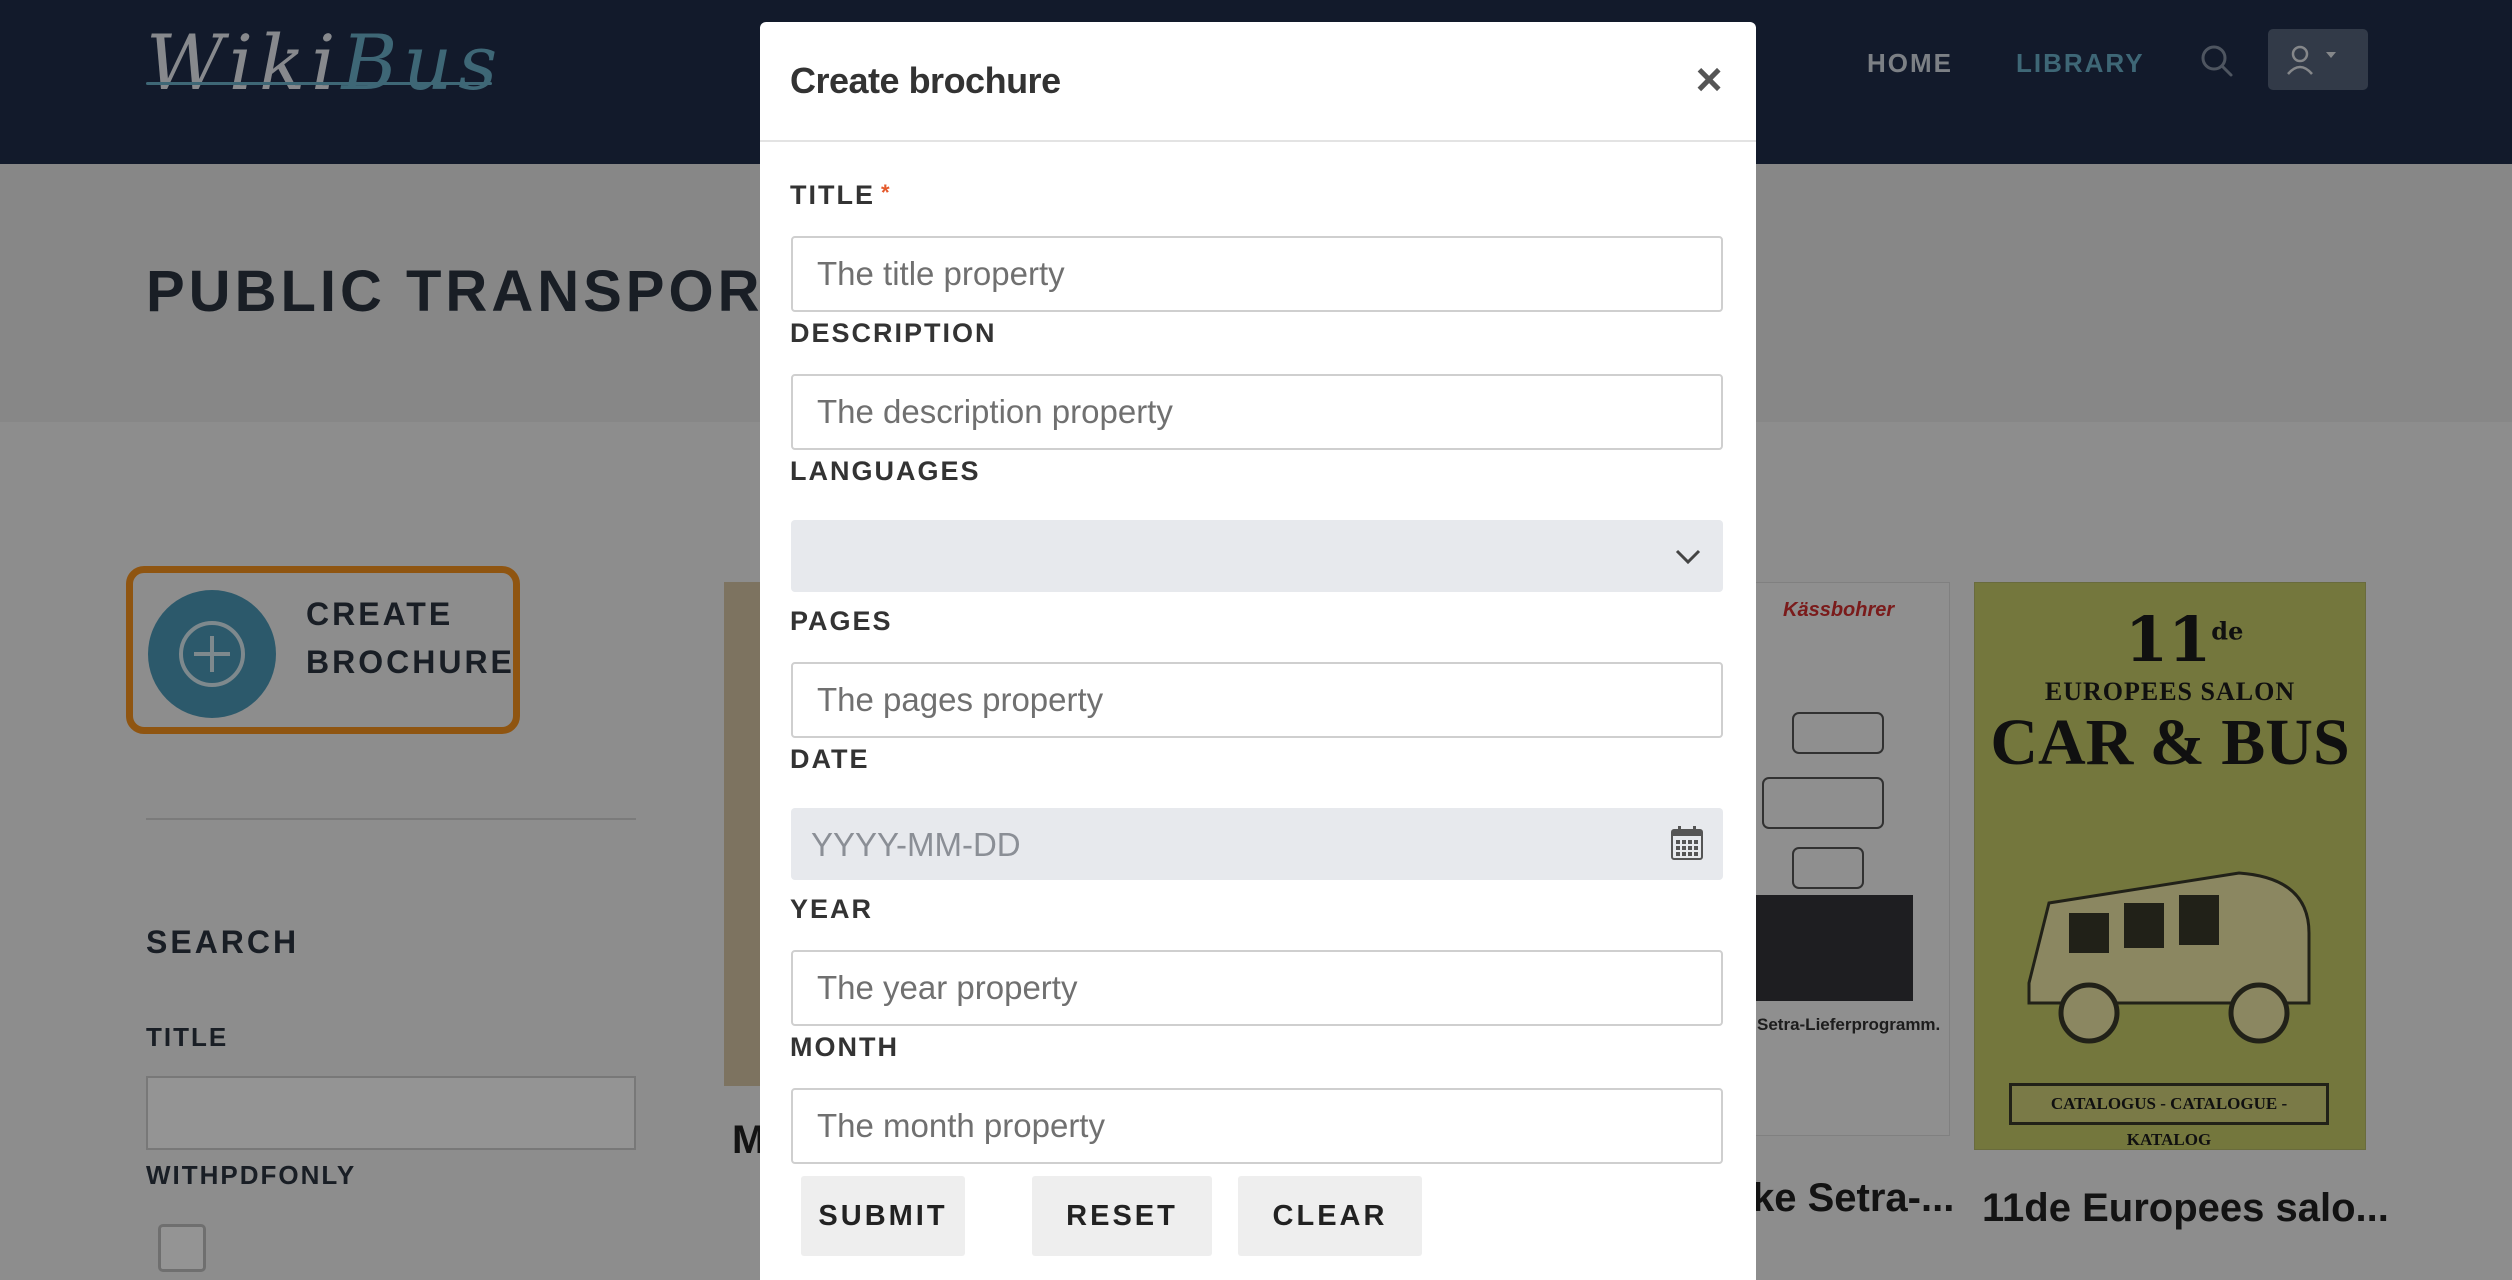 Image resolution: width=2512 pixels, height=1280 pixels. Describe the element at coordinates (1257, 412) in the screenshot. I see `description-input` at that location.